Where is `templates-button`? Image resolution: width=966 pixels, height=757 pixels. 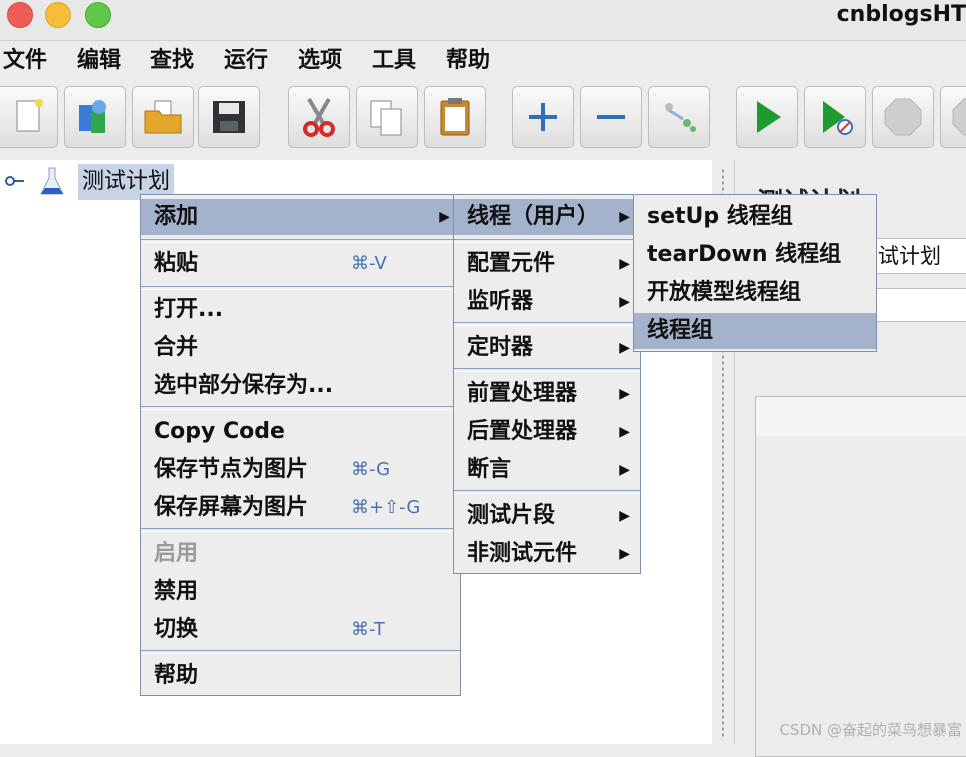 templates-button is located at coordinates (95, 117).